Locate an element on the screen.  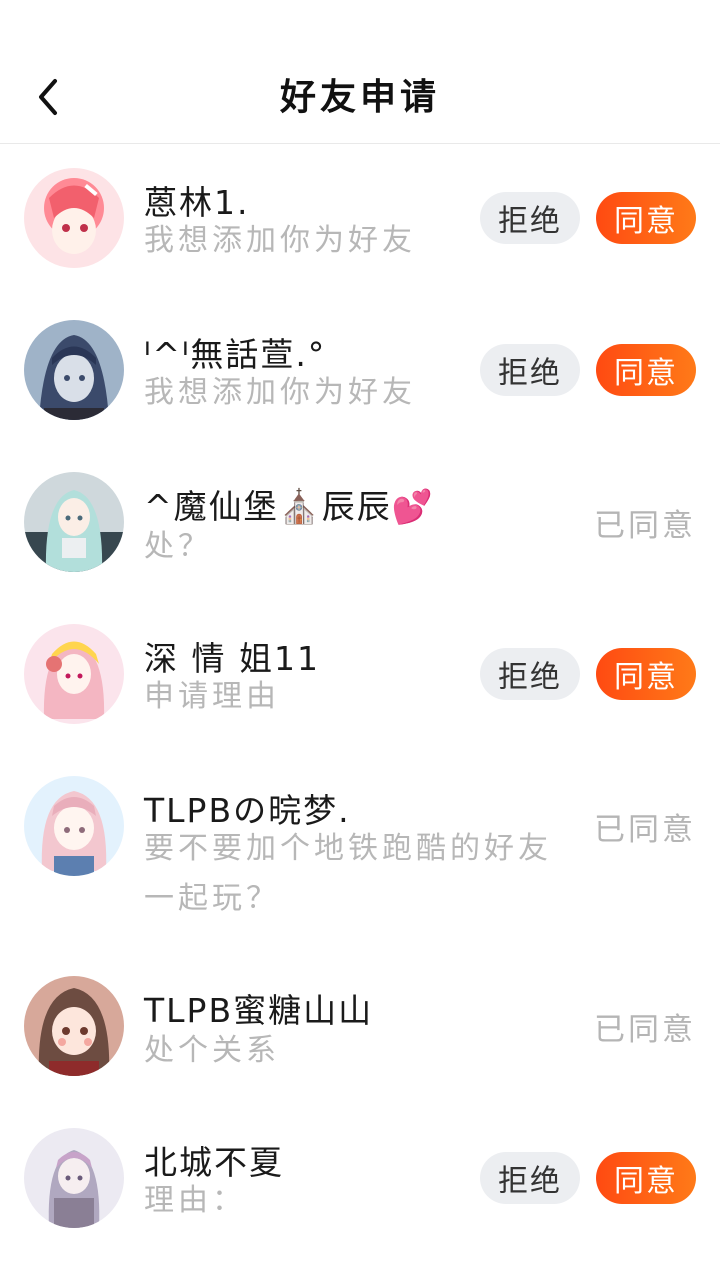
list-item: TLPBの晥梦. 要不要加个地铁跑酷的好友一起玩？ 已同意 is located at coordinates (360, 851).